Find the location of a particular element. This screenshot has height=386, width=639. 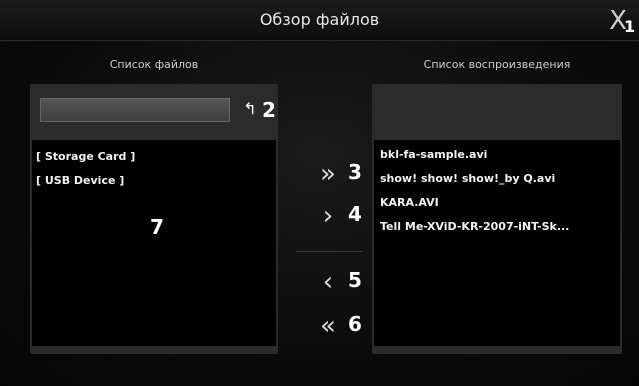

add-one-button: › is located at coordinates (328, 216).